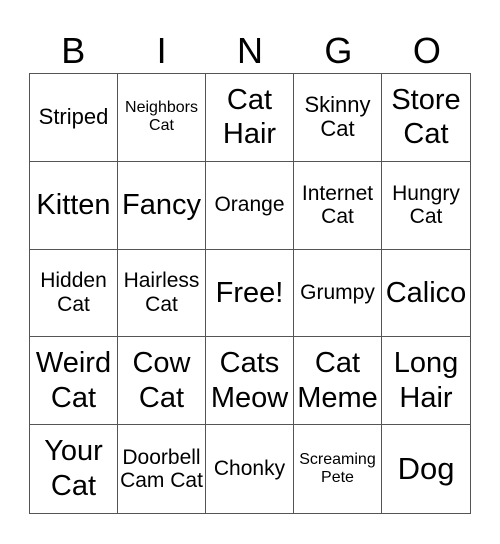 The width and height of the screenshot is (500, 544). I want to click on bingo-cell: Grumpy, so click(338, 293).